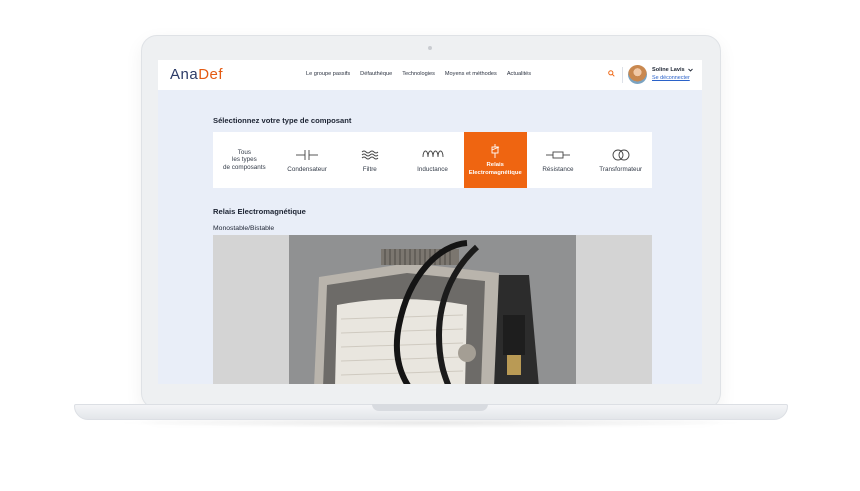 This screenshot has height=491, width=860. I want to click on relay-icon, so click(495, 151).